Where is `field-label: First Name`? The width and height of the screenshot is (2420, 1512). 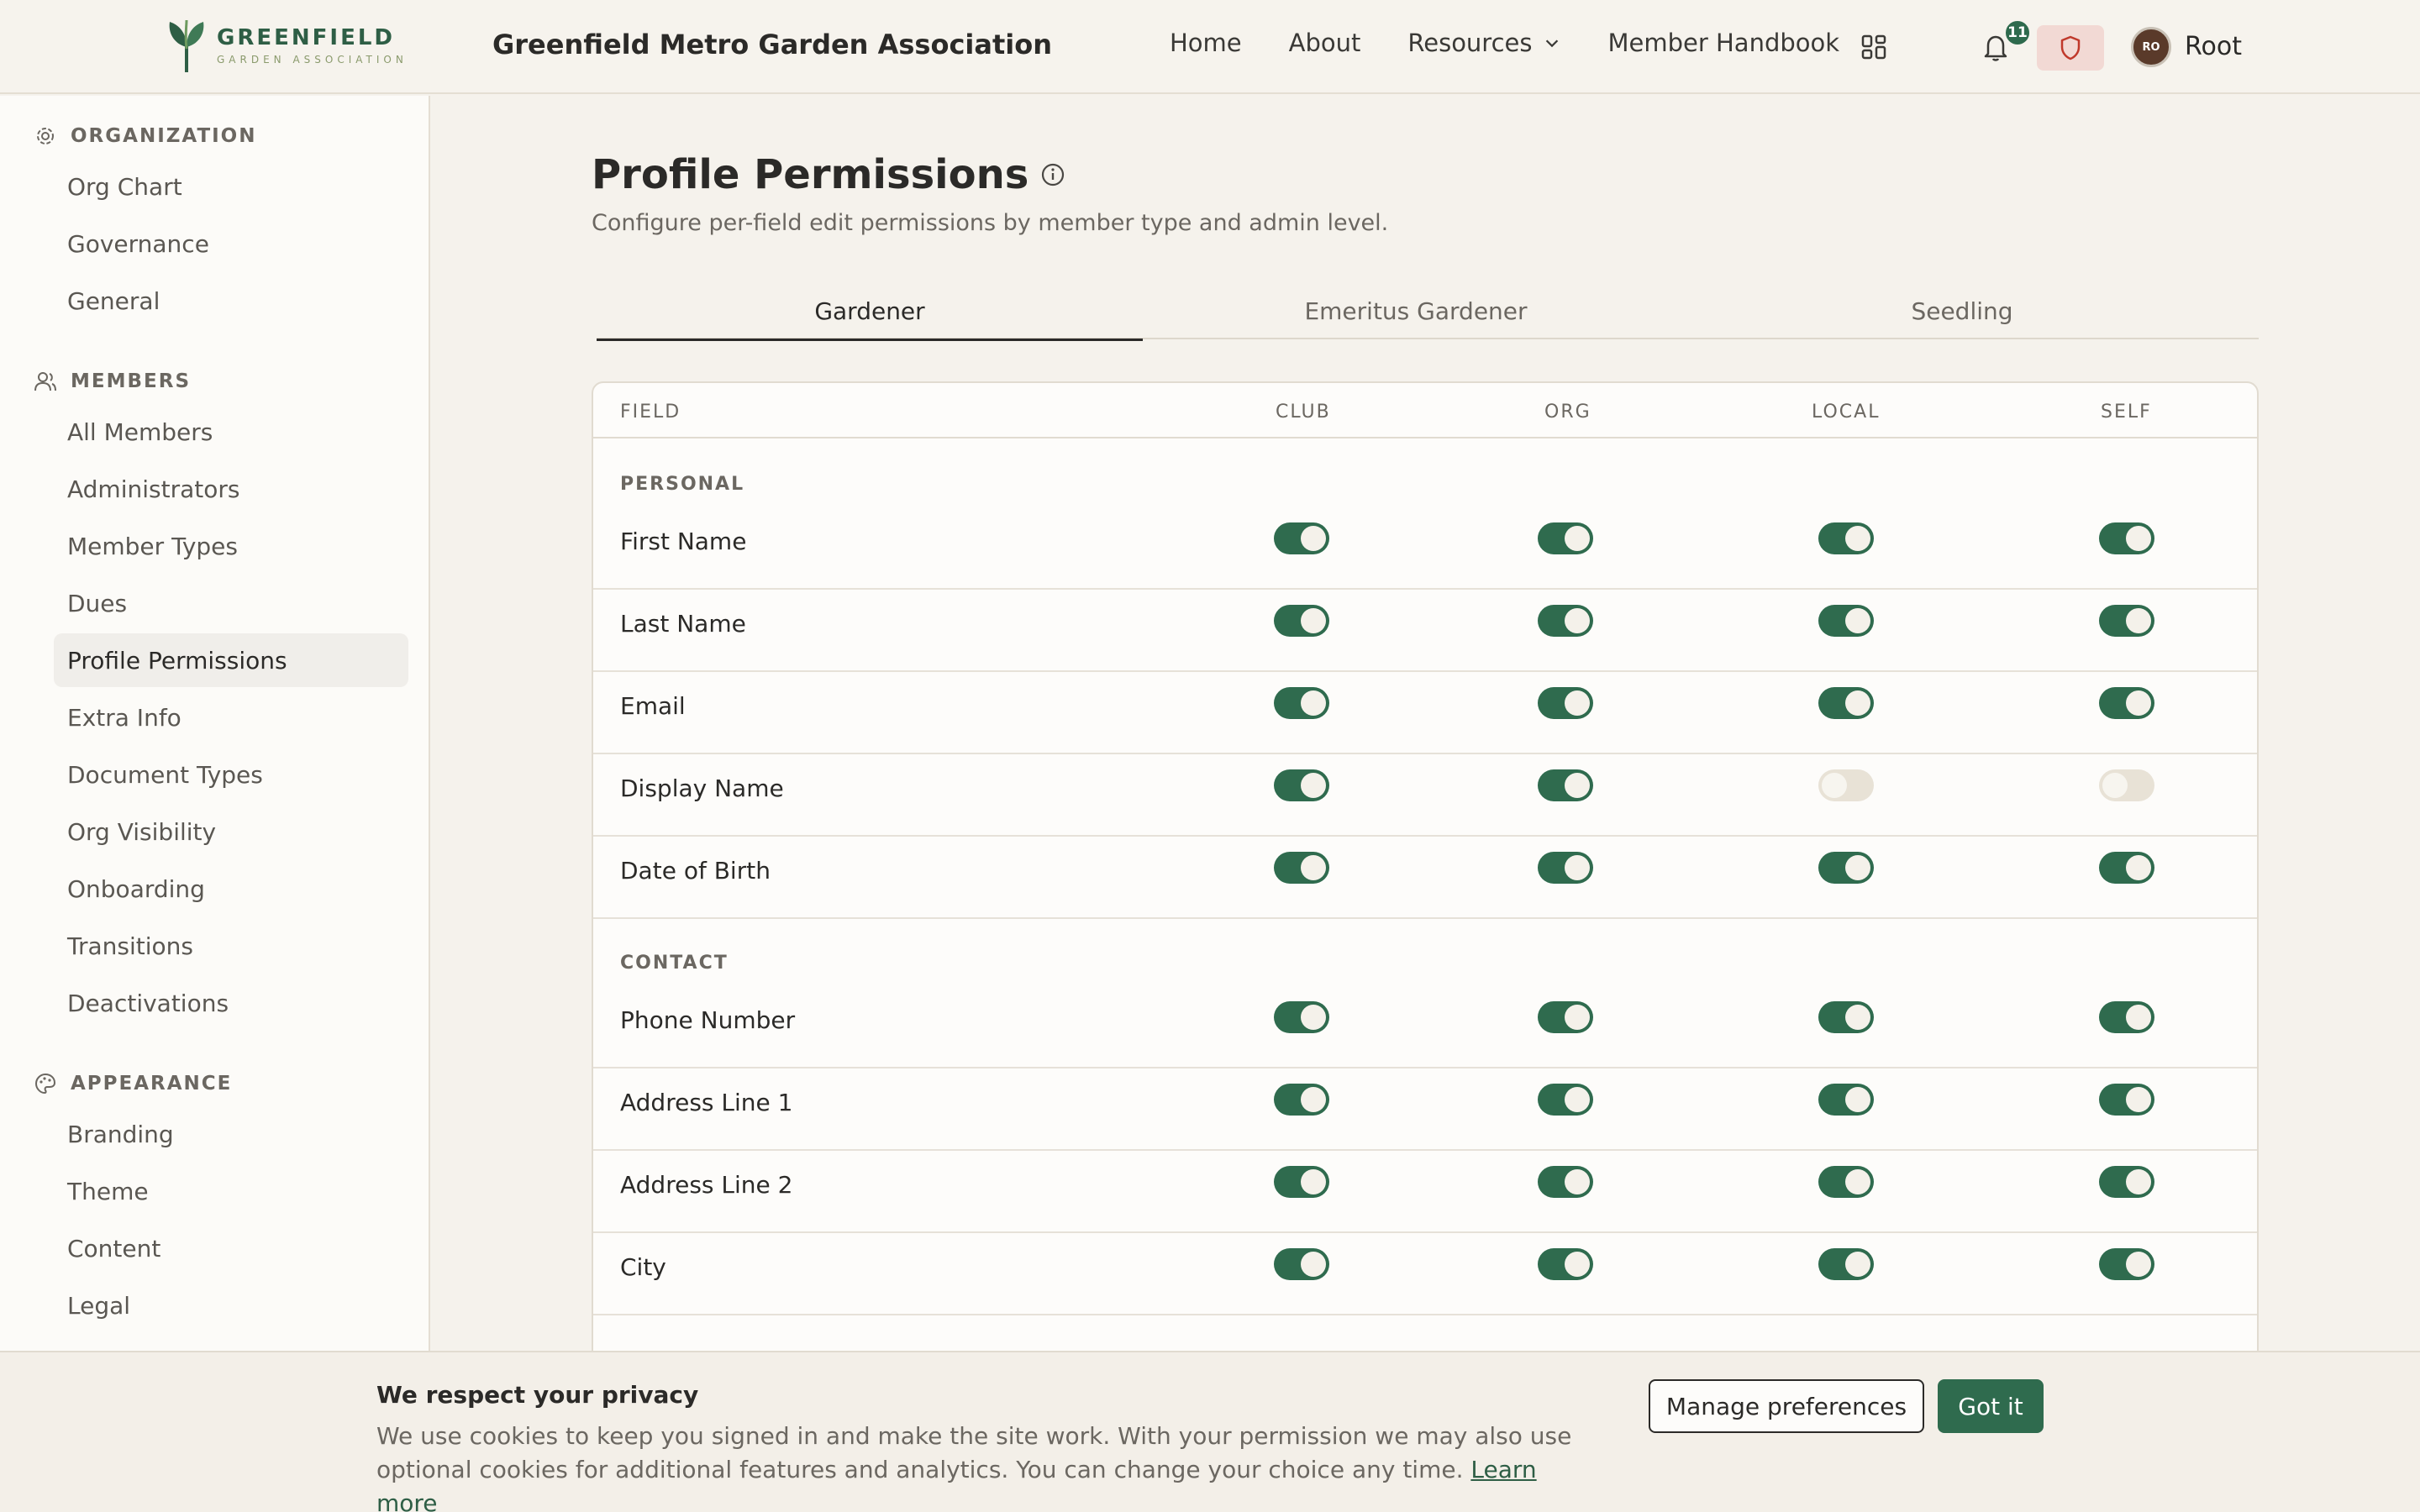 field-label: First Name is located at coordinates (683, 541).